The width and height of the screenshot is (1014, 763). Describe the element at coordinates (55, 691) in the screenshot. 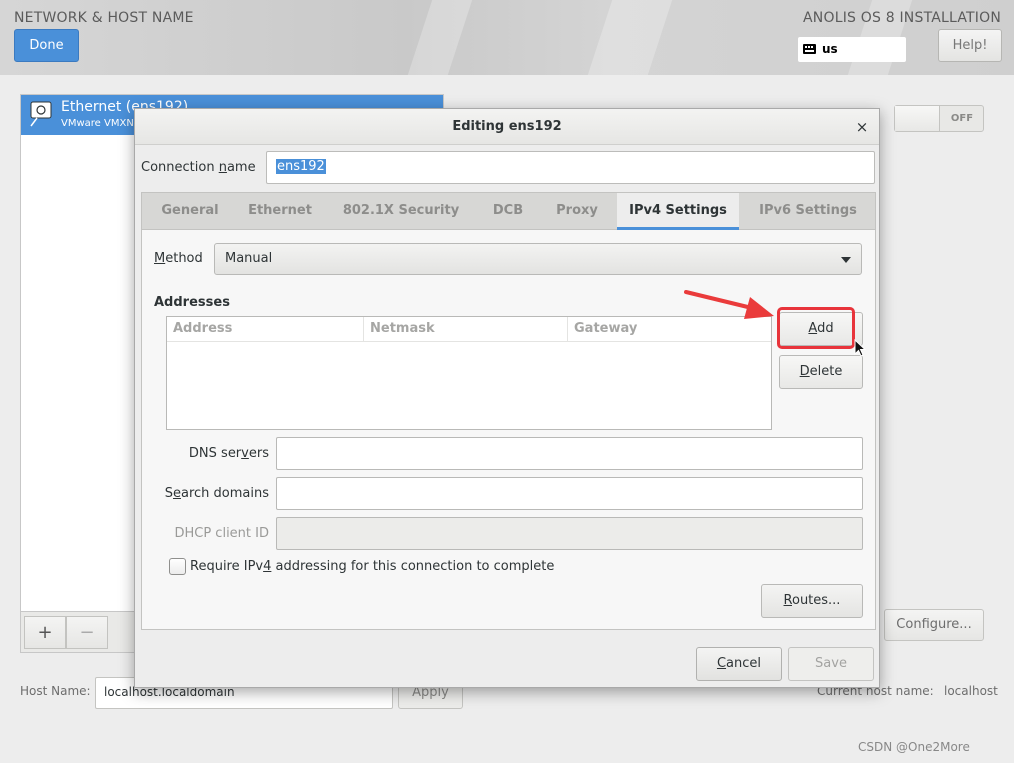

I see `host-name-label: Host Name:` at that location.